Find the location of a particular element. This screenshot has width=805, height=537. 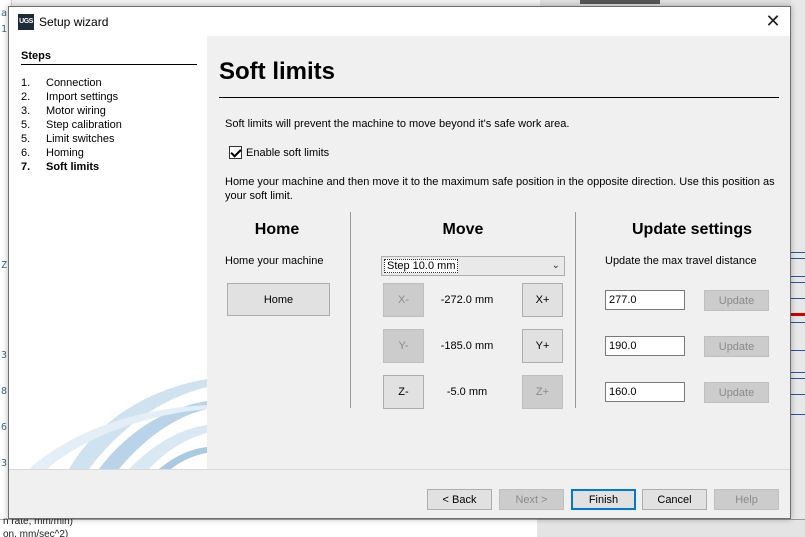

chevron-down-icon: ⌄ is located at coordinates (555, 265).